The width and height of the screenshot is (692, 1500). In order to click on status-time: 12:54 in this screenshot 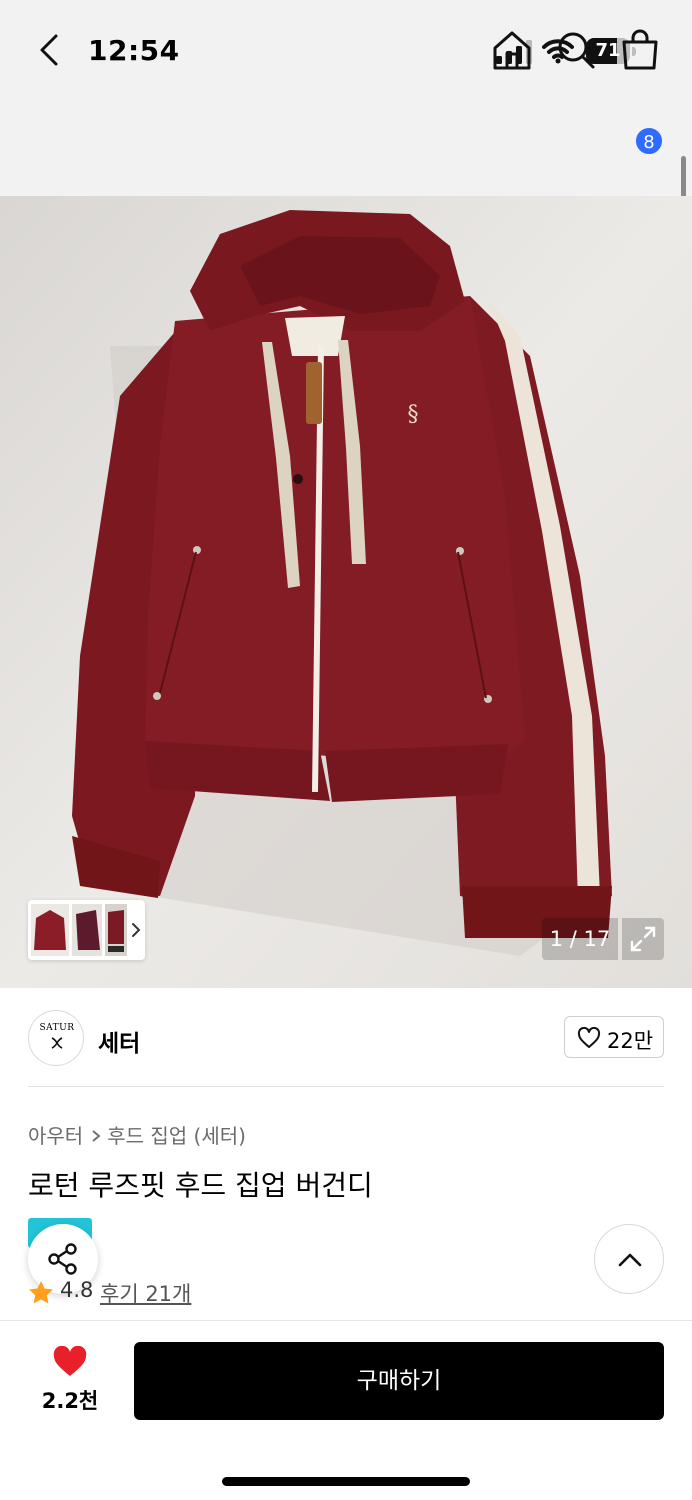, I will do `click(134, 50)`.